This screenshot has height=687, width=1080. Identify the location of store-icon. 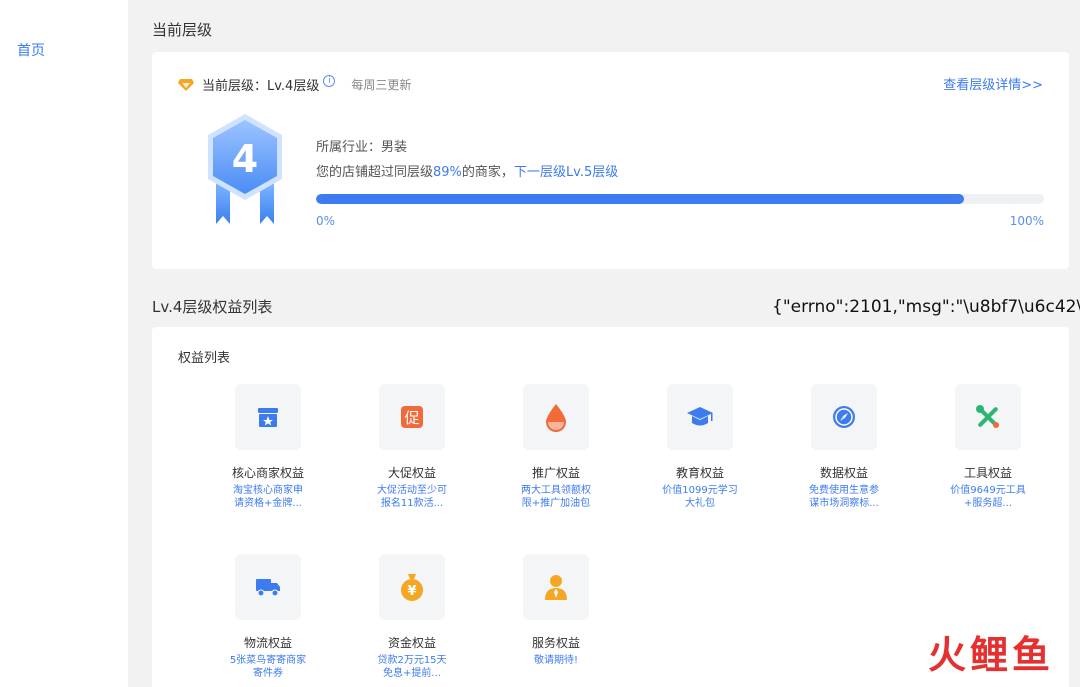
(268, 417).